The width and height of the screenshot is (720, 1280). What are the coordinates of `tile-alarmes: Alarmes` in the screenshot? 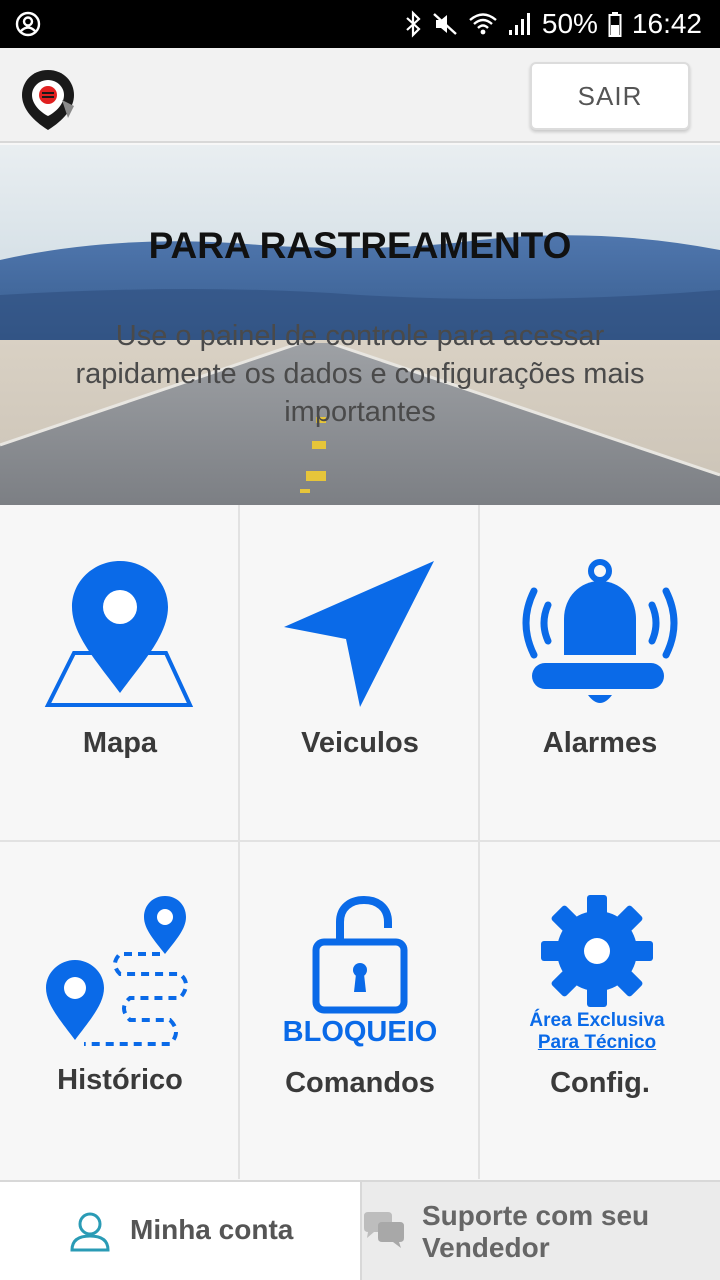 It's located at (600, 673).